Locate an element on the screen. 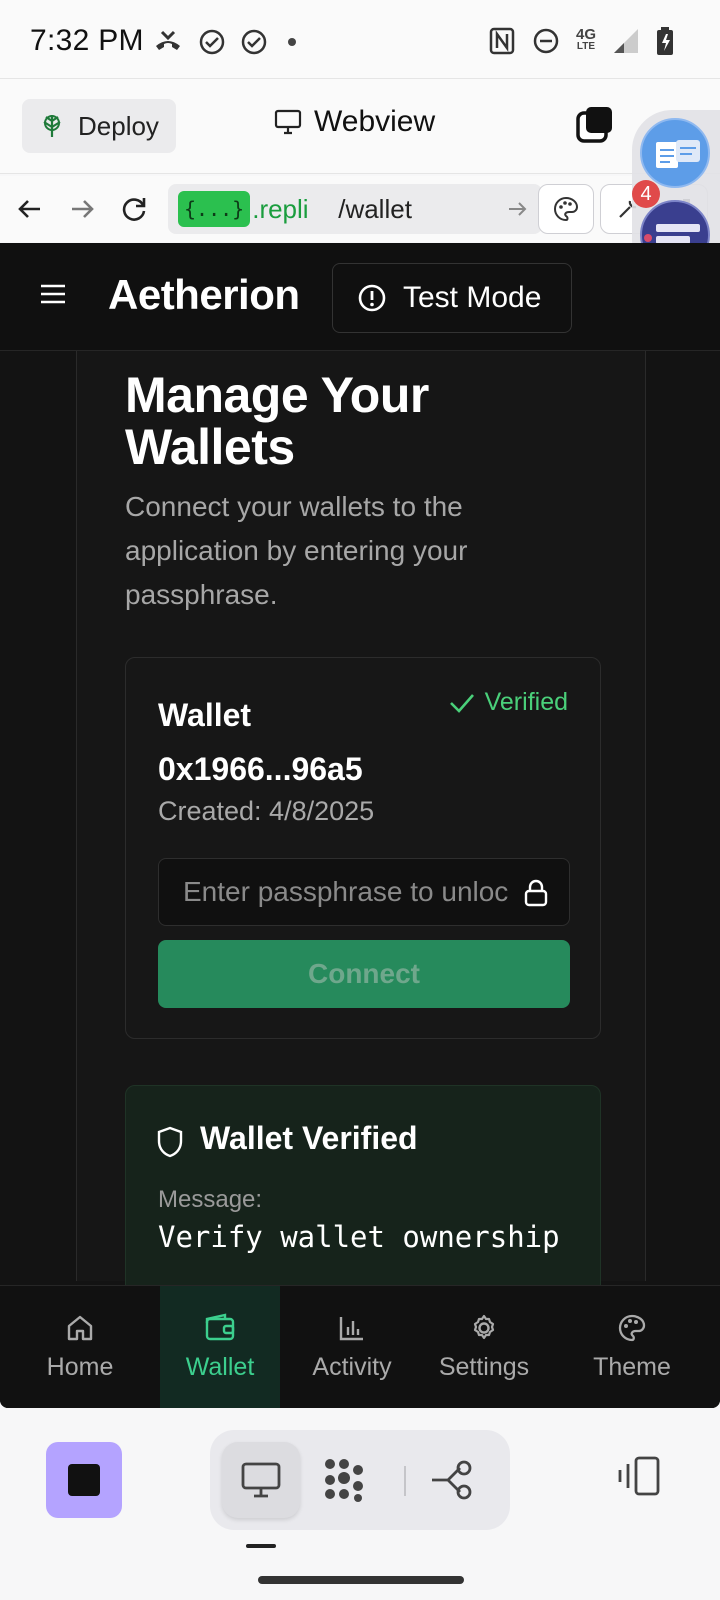 This screenshot has height=1600, width=720. url-field: {...} .repli /wallet is located at coordinates (355, 209).